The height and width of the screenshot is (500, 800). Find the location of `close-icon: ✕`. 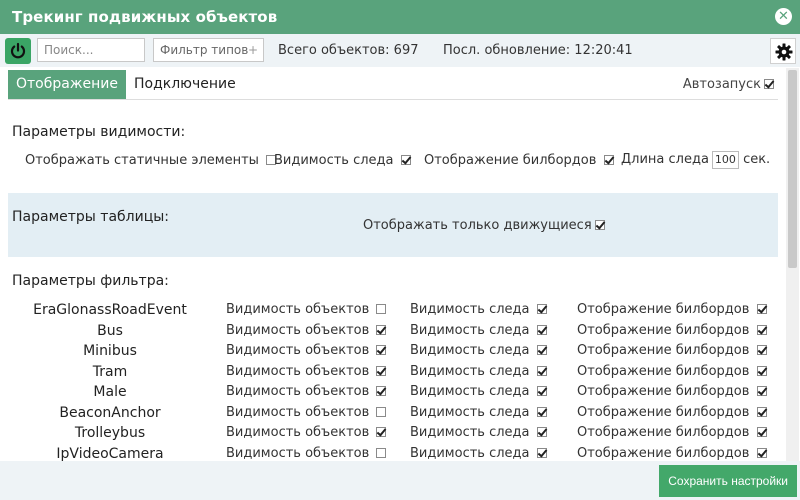

close-icon: ✕ is located at coordinates (783, 16).